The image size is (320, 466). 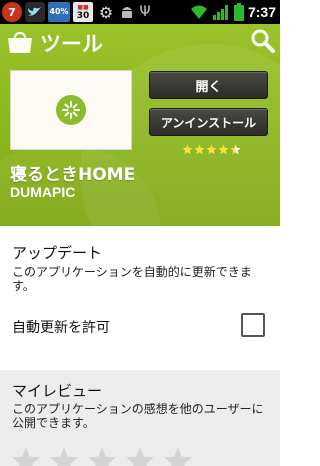 What do you see at coordinates (20, 43) in the screenshot?
I see `market-bag-icon` at bounding box center [20, 43].